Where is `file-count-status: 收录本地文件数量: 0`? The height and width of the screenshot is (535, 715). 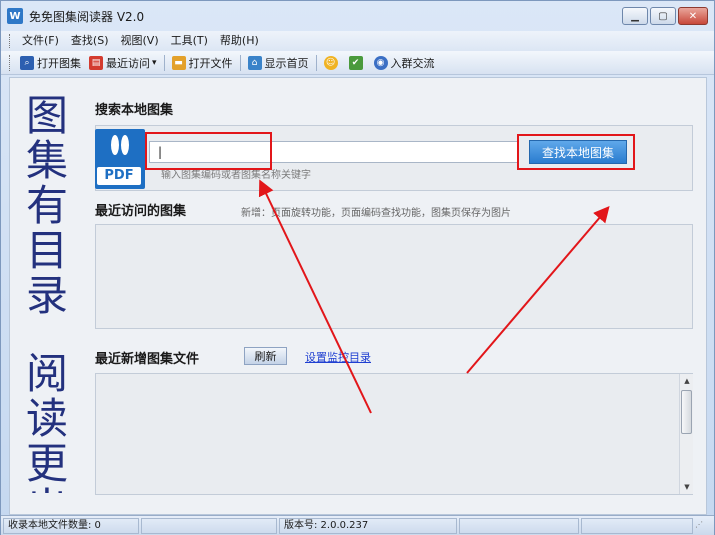
file-count-status: 收录本地文件数量: 0 is located at coordinates (71, 525).